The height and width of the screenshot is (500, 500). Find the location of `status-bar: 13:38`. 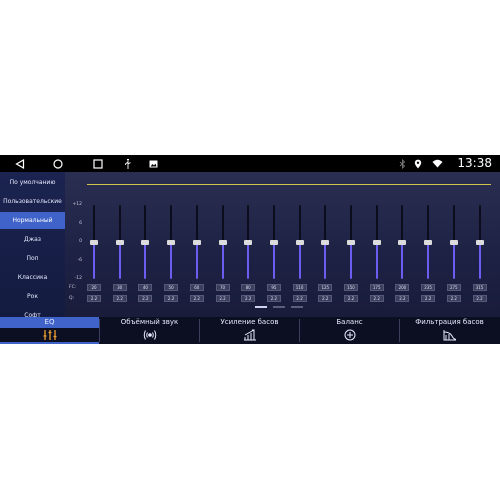

status-bar: 13:38 is located at coordinates (250, 163).